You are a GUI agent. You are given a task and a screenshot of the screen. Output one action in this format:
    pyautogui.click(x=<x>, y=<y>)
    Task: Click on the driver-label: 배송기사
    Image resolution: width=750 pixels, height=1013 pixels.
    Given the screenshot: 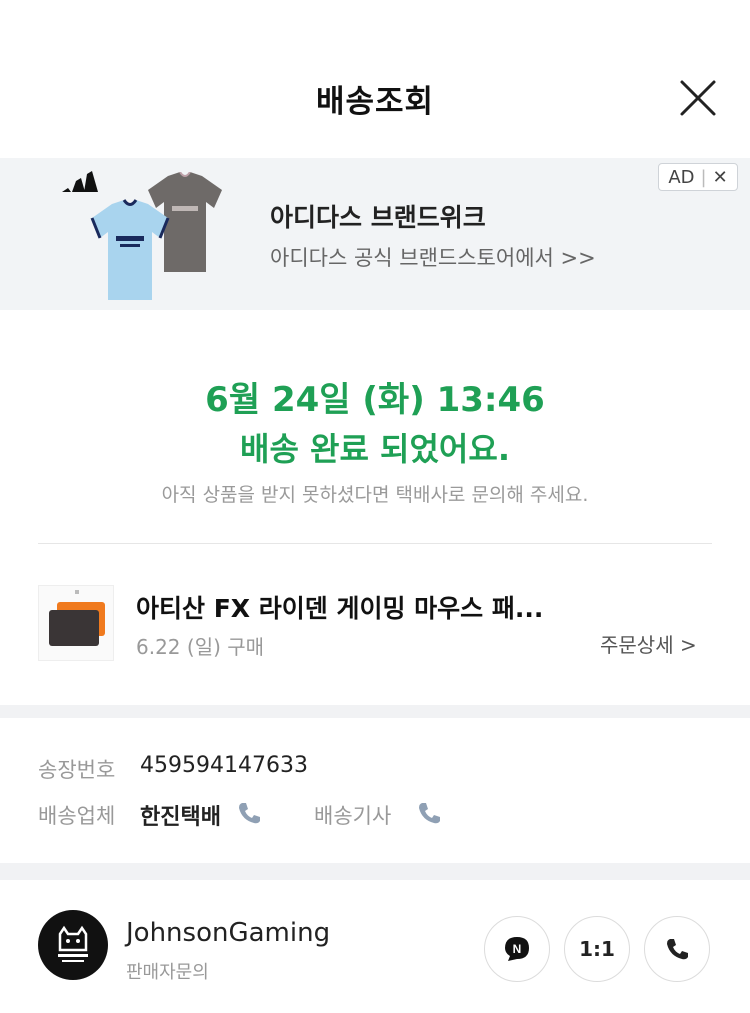 What is the action you would take?
    pyautogui.click(x=353, y=816)
    